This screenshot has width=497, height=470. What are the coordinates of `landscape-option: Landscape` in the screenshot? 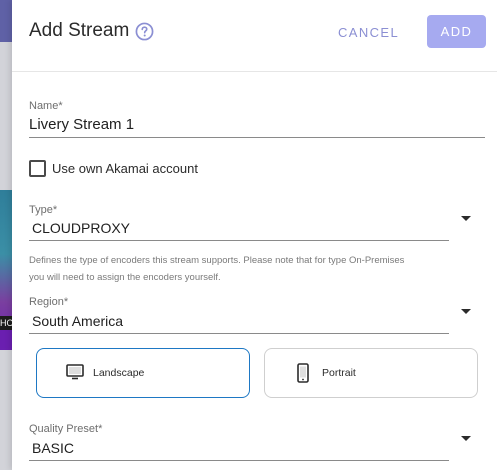 It's located at (143, 373).